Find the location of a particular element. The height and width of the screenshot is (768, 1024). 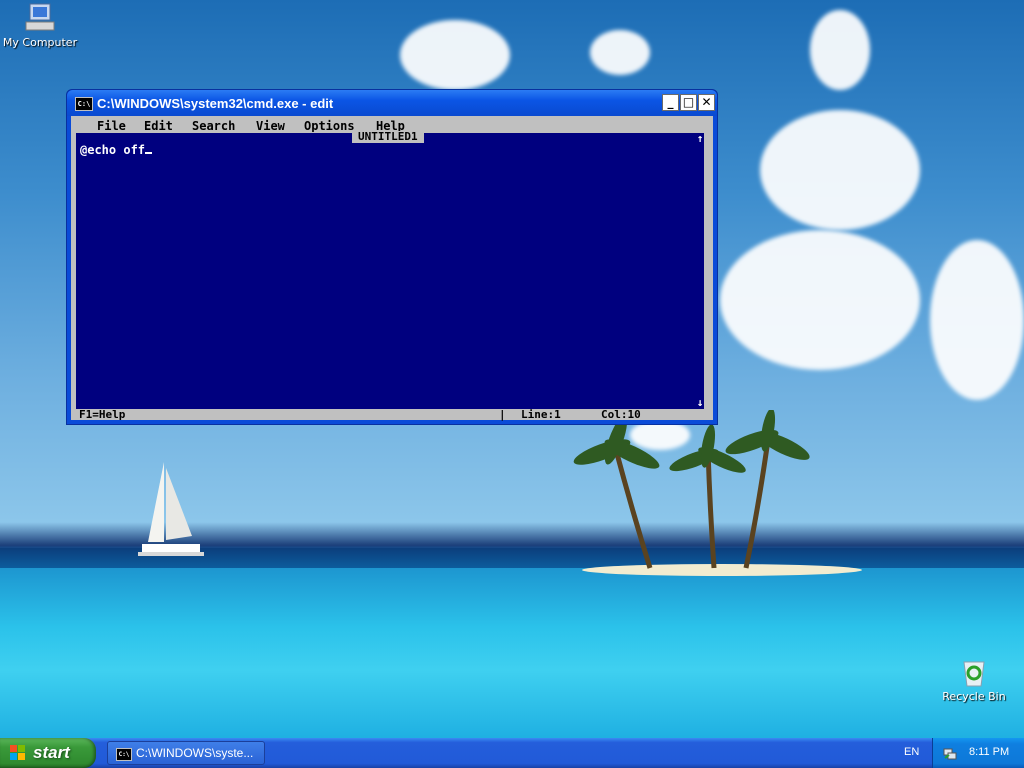

menu-view: View is located at coordinates (270, 126).